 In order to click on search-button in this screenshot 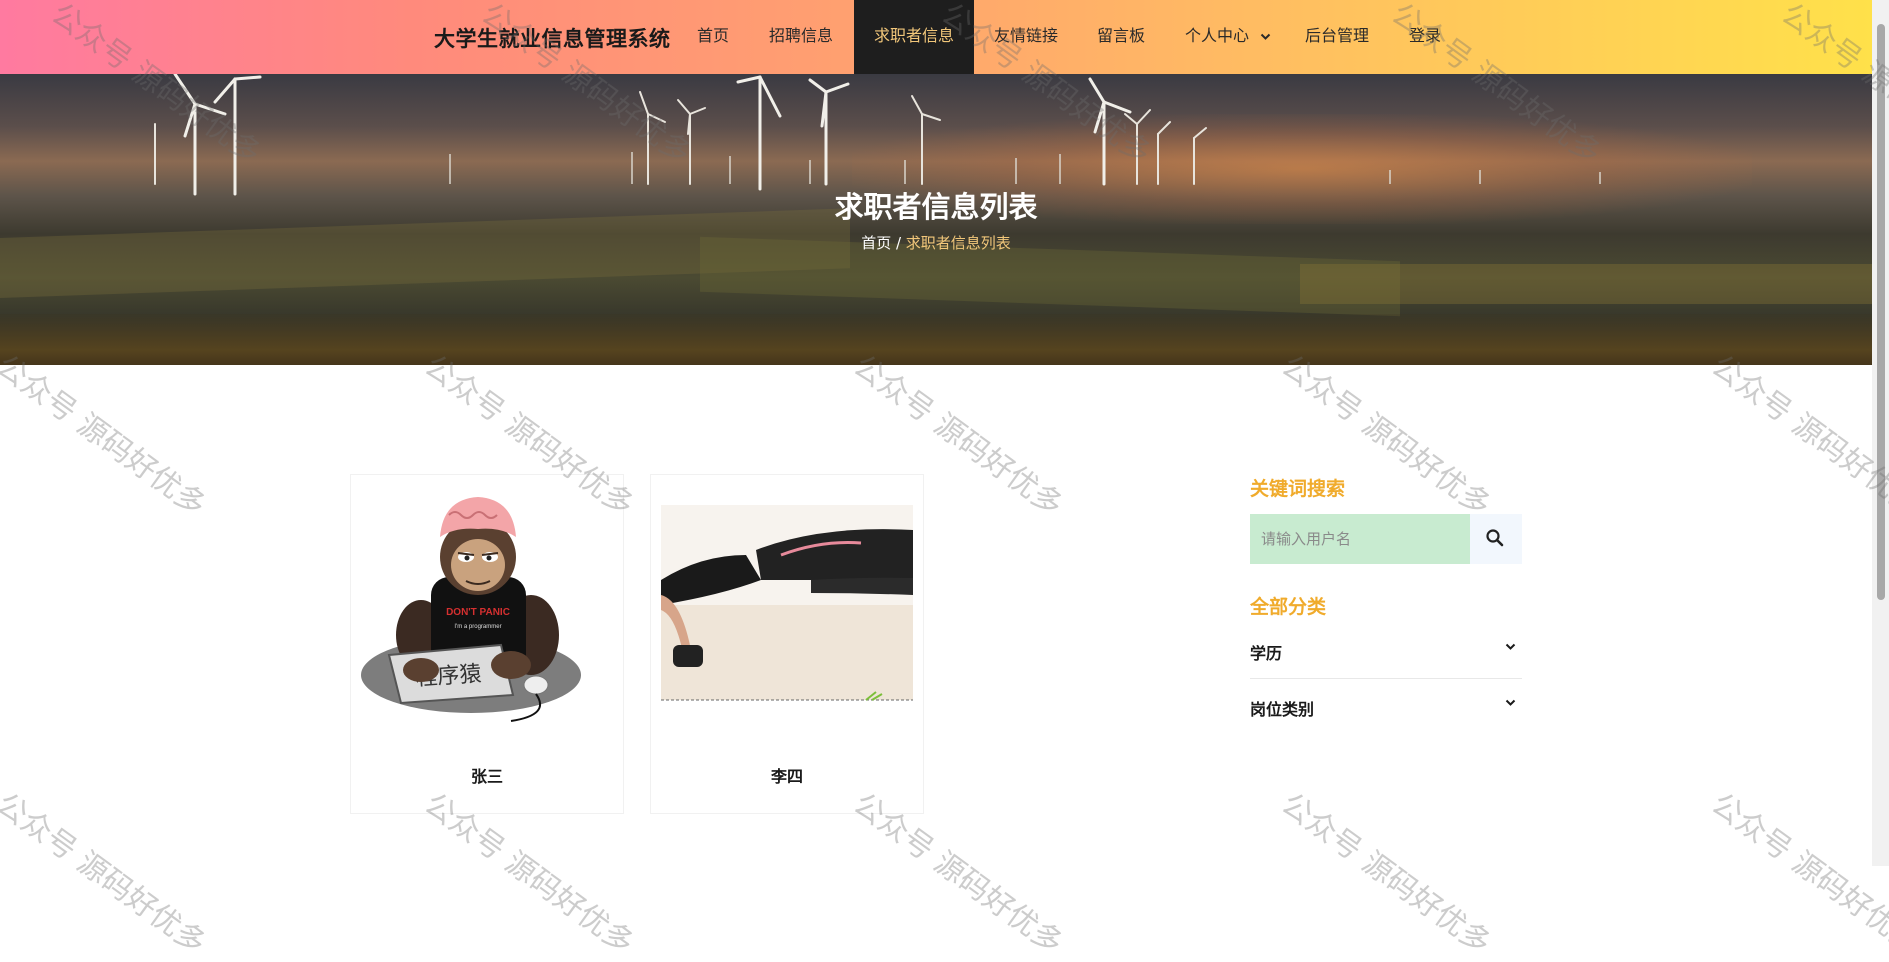, I will do `click(1496, 539)`.